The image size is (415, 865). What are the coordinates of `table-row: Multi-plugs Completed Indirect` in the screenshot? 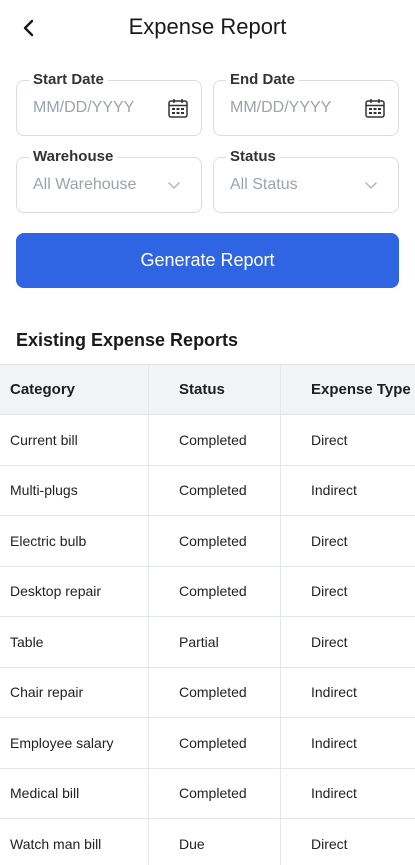 It's located at (207, 490).